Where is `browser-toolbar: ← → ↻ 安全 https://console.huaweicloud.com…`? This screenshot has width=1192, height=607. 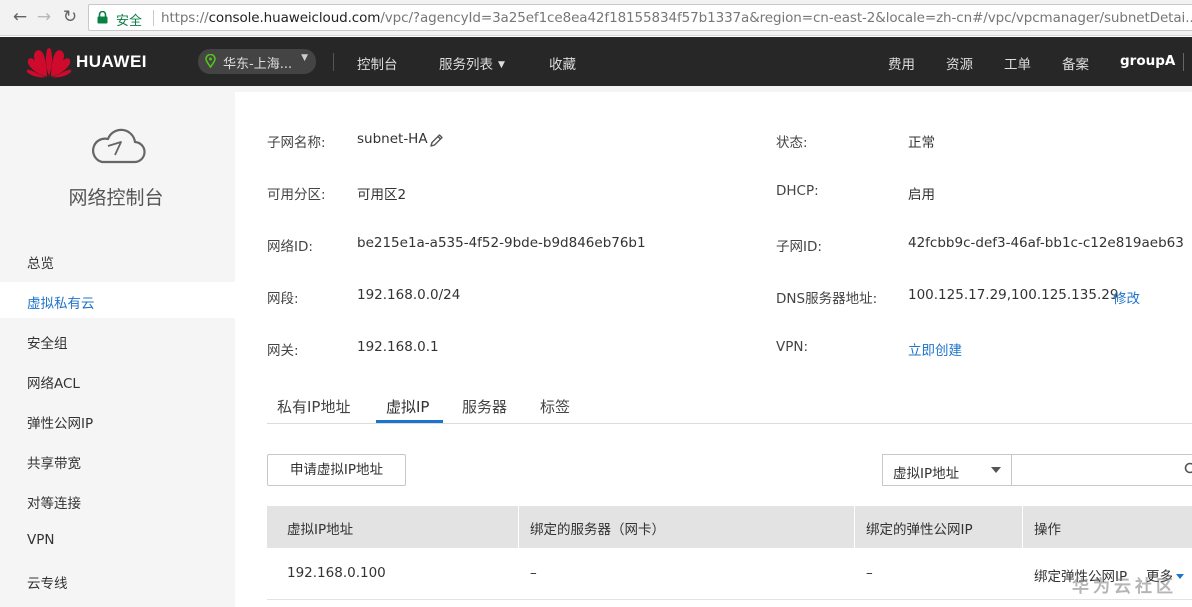 browser-toolbar: ← → ↻ 安全 https://console.huaweicloud.com… is located at coordinates (596, 18).